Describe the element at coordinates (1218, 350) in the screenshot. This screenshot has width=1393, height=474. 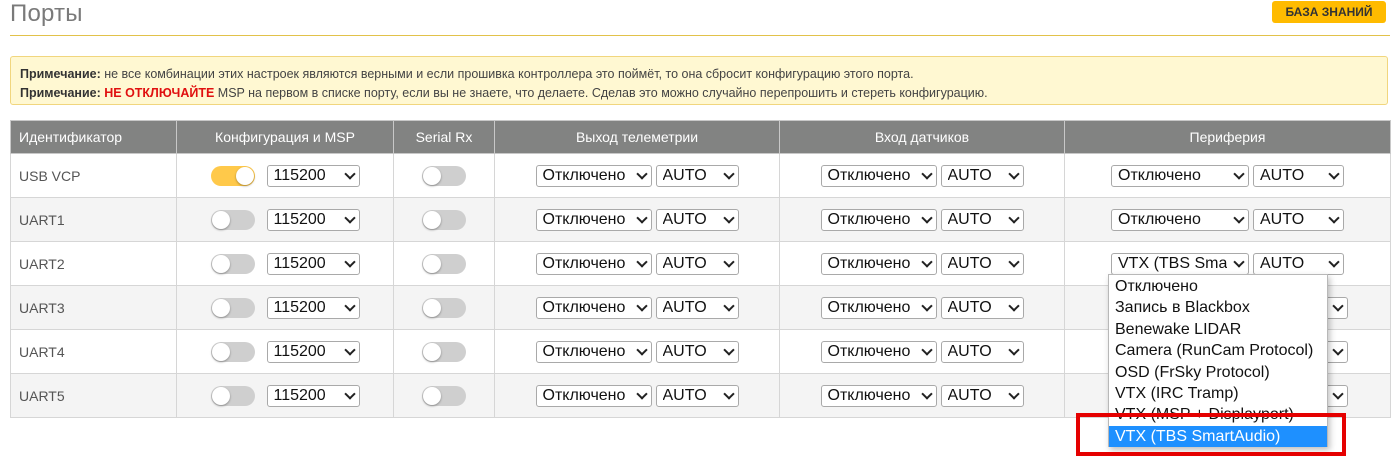
I see `dropdown-option: Camera (RunCam Protocol)` at that location.